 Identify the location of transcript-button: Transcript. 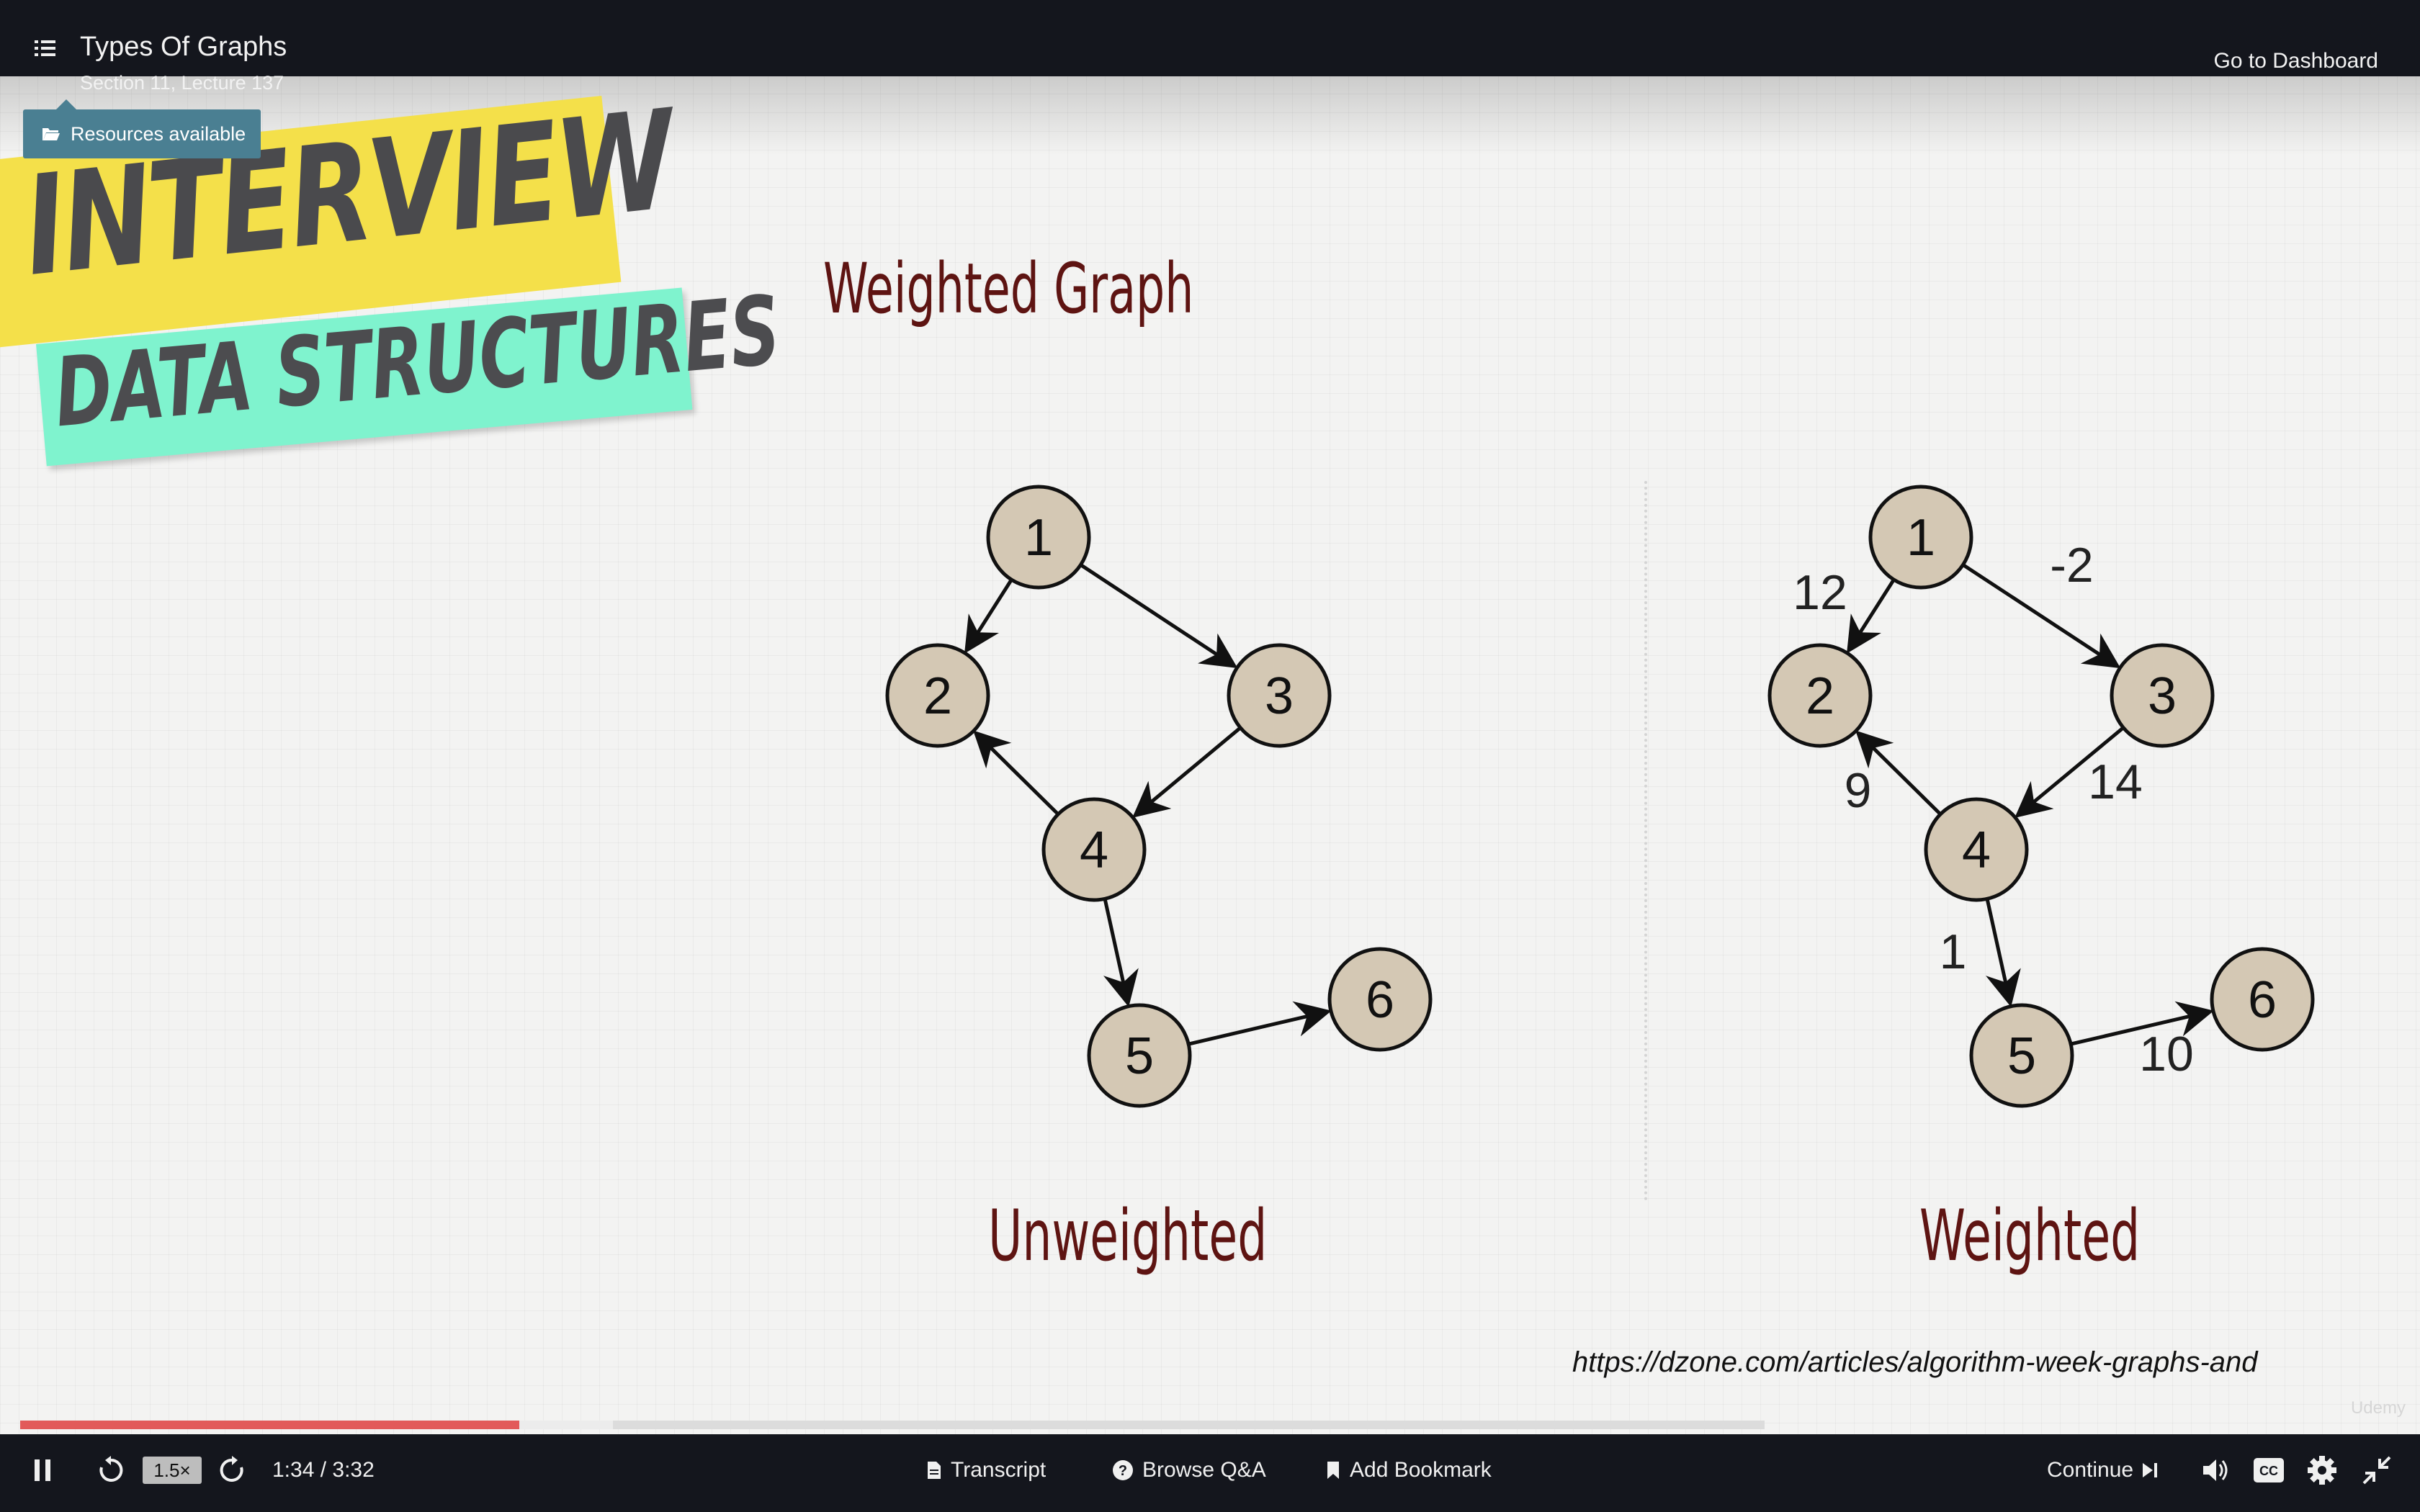
(986, 1470).